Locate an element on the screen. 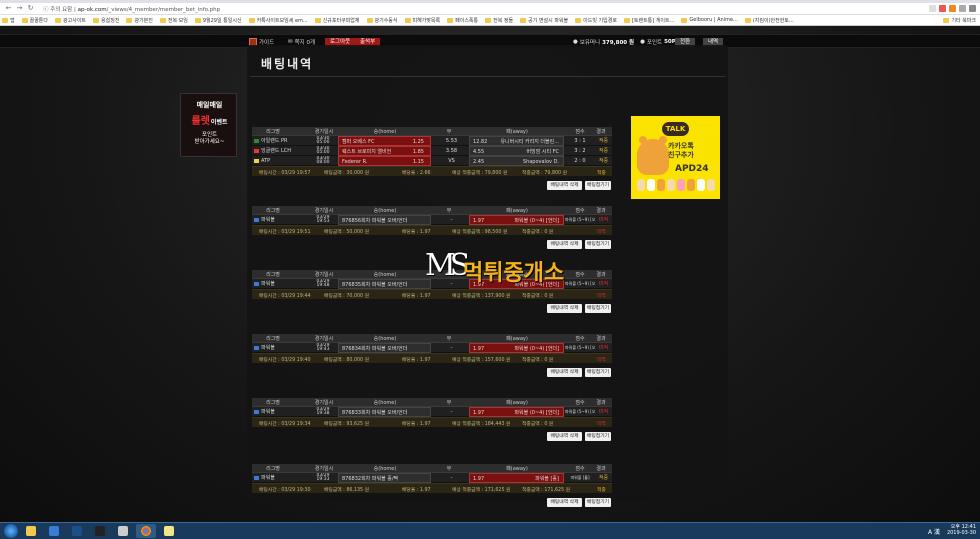  clock: 오후 12:41 2019-03-30 is located at coordinates (961, 530).